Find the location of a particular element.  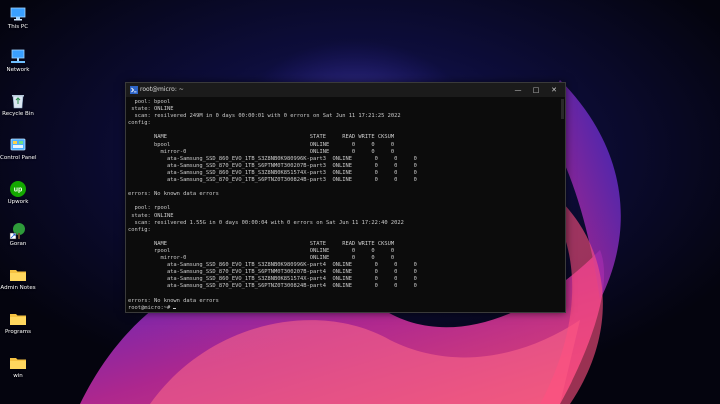

goran-shortcut-icon is located at coordinates (17, 231).